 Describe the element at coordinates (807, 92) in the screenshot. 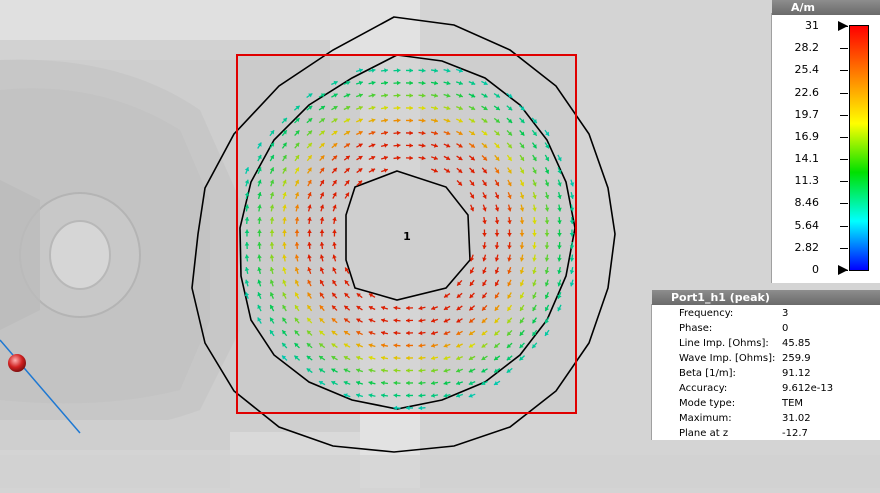

I see `legend-tick-label: 22.6` at that location.